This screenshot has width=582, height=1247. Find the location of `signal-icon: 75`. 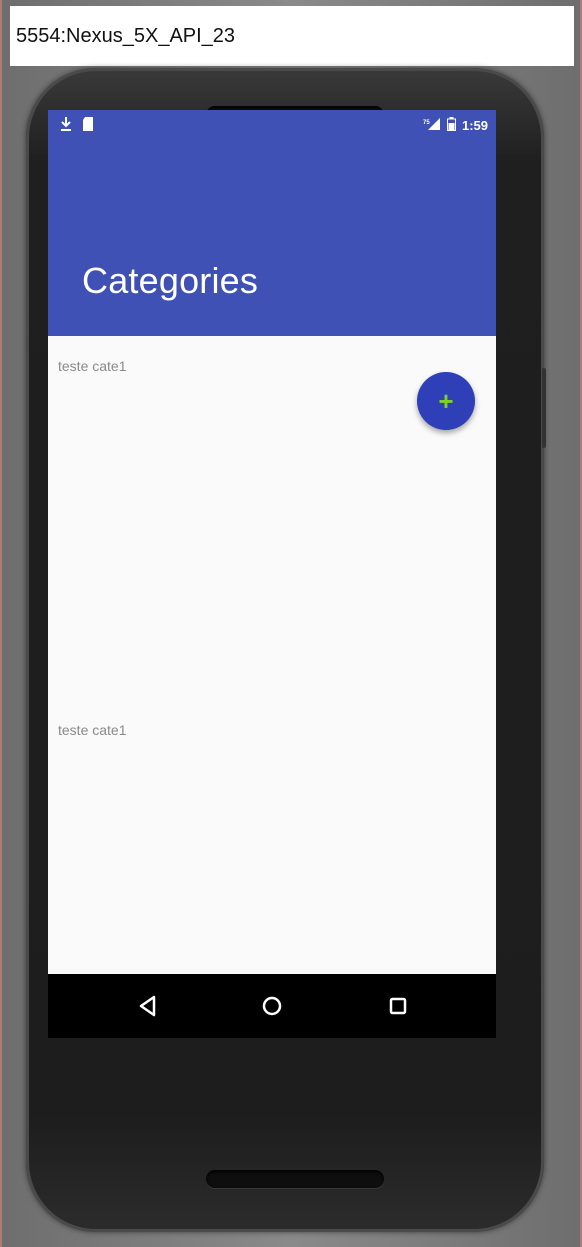

signal-icon: 75 is located at coordinates (432, 125).